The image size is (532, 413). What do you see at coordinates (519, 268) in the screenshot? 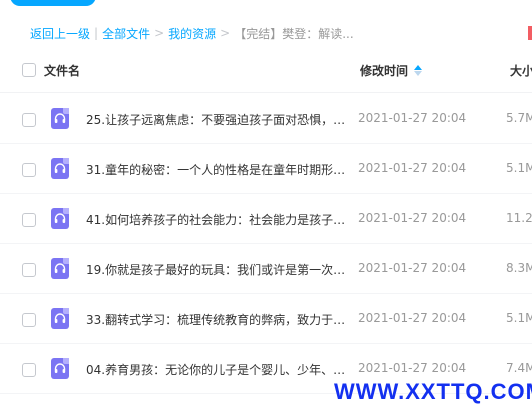
I see `file-size: 8.3M` at bounding box center [519, 268].